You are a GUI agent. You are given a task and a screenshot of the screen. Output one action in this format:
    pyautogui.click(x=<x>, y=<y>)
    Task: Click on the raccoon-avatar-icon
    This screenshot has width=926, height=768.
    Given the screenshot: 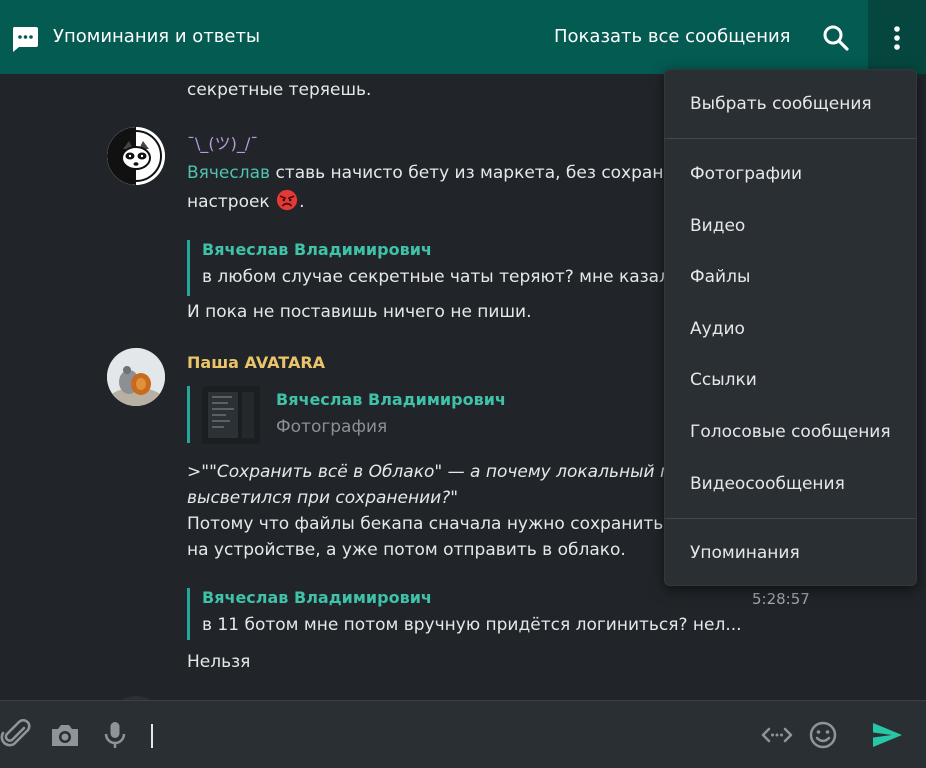 What is the action you would take?
    pyautogui.click(x=136, y=156)
    